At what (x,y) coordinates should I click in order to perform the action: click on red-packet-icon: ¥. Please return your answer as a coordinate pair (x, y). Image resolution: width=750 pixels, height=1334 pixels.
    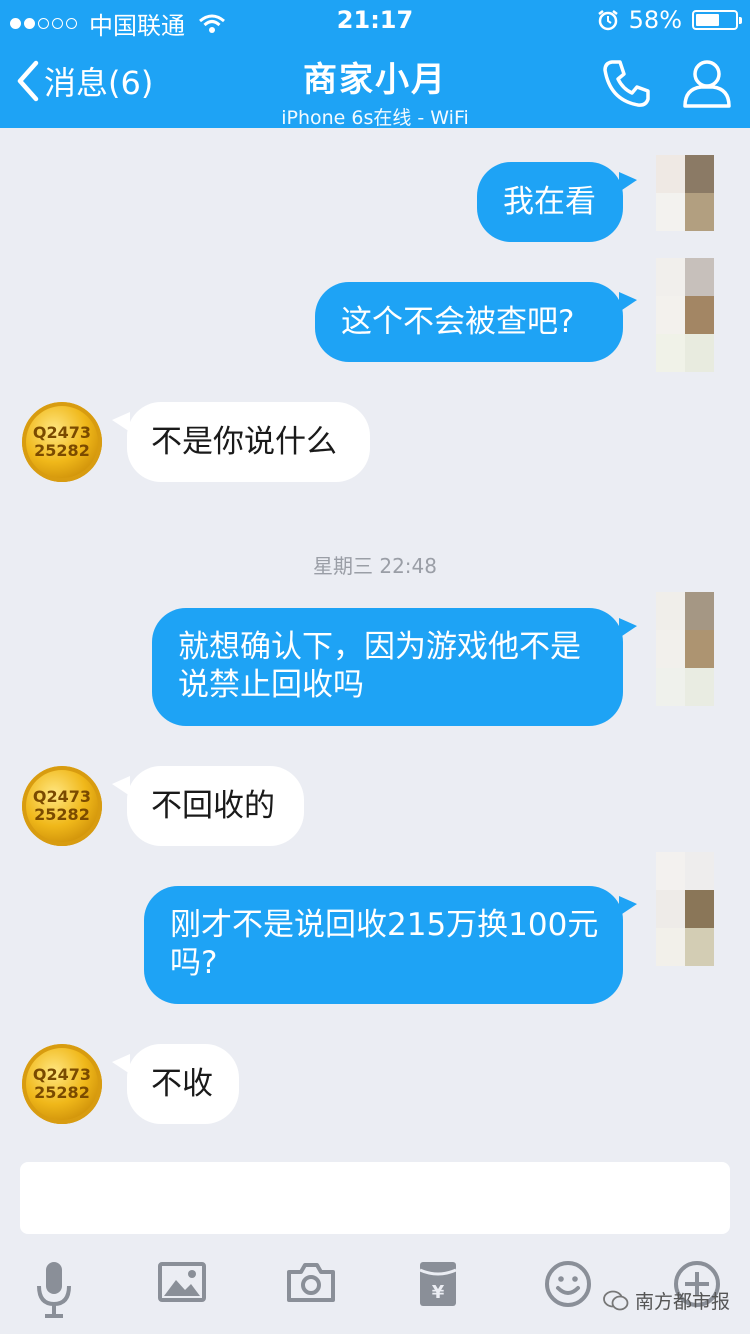
    Looking at the image, I should click on (438, 1284).